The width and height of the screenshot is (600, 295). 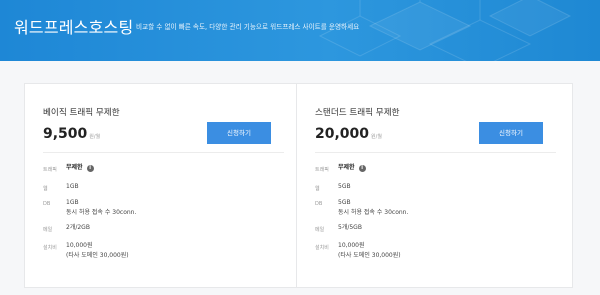 What do you see at coordinates (65, 134) in the screenshot?
I see `price-amount: 9,500` at bounding box center [65, 134].